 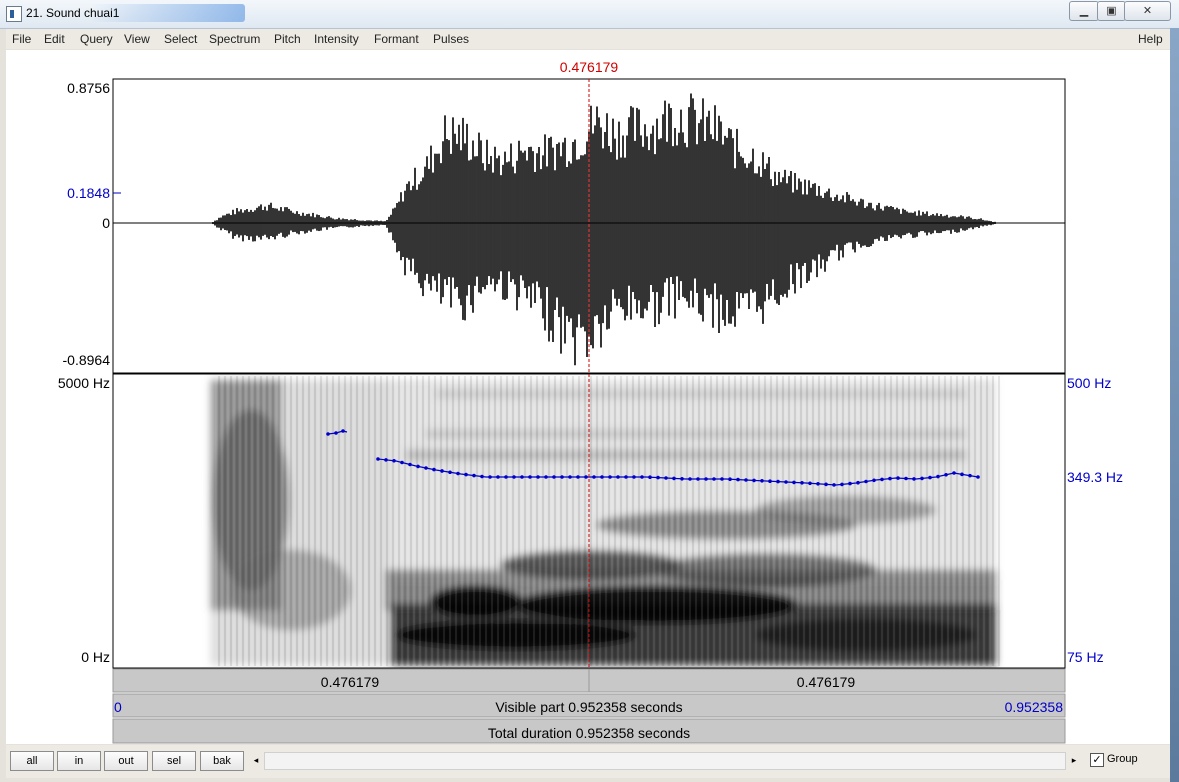 What do you see at coordinates (79, 761) in the screenshot?
I see `zoom-in-button: in` at bounding box center [79, 761].